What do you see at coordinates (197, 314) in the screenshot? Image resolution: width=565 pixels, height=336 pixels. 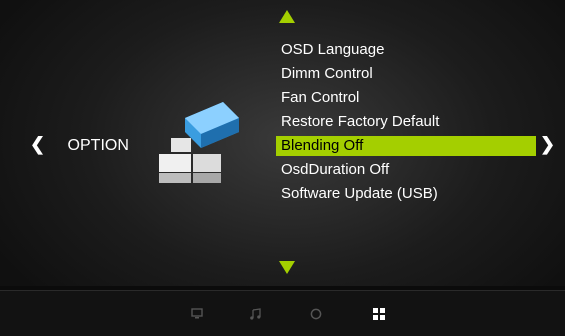 I see `monitor-icon` at bounding box center [197, 314].